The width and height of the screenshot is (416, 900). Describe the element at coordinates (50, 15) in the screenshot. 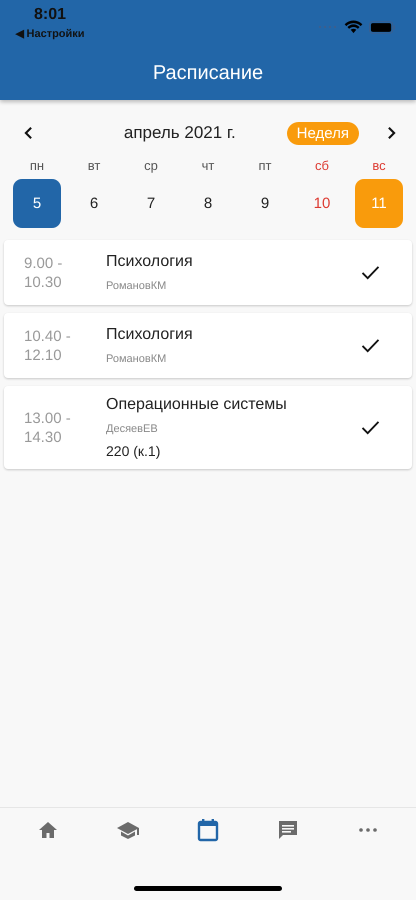

I see `status-time: 8:01` at that location.